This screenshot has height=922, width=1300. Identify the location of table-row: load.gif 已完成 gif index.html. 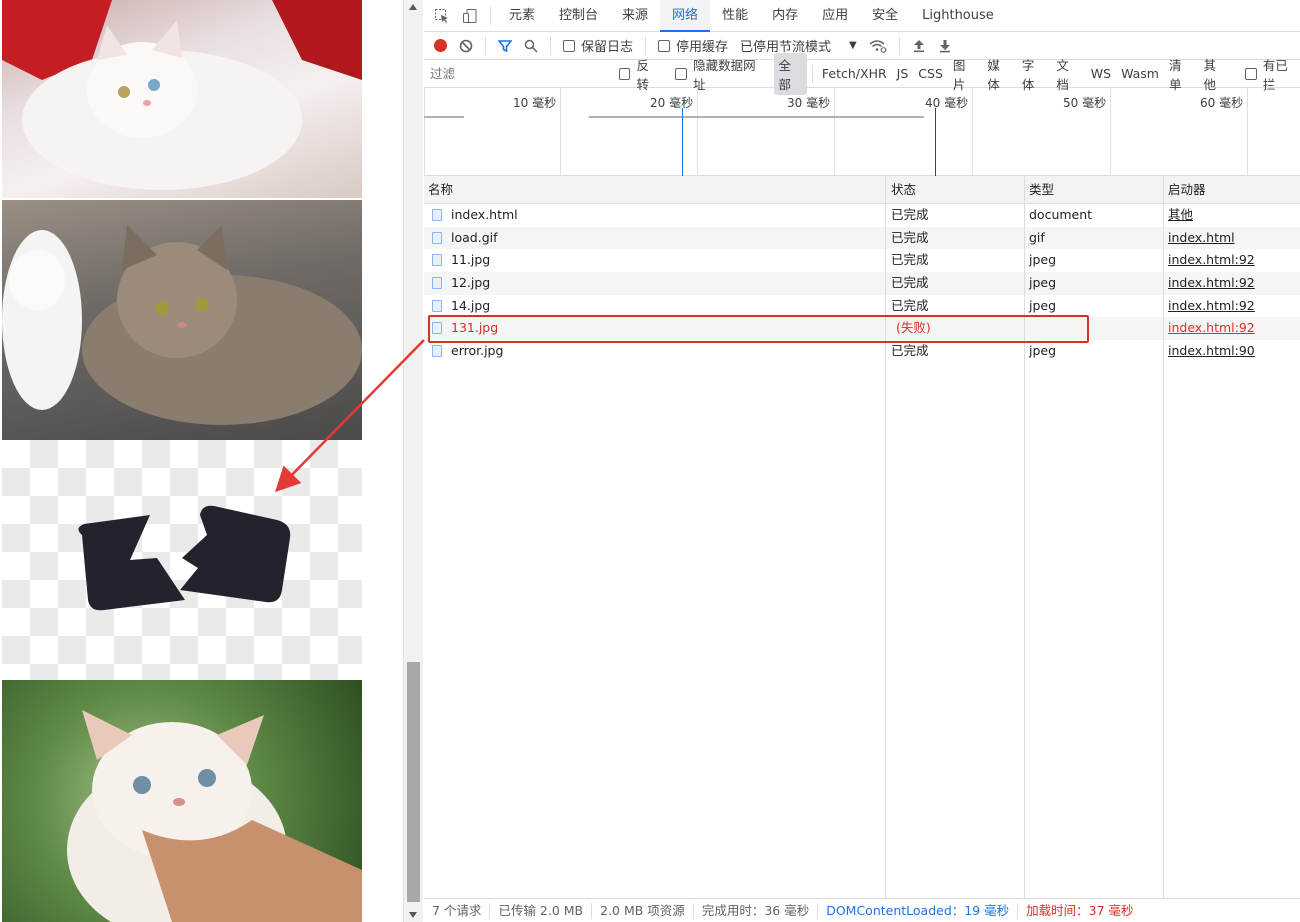
(862, 238).